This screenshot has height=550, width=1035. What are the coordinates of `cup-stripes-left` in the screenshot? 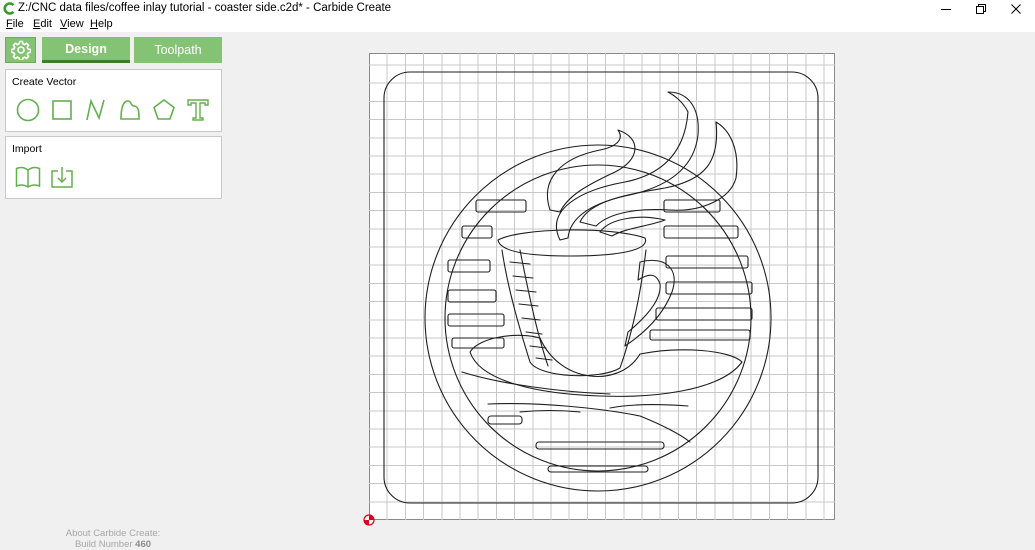 It's located at (531, 311).